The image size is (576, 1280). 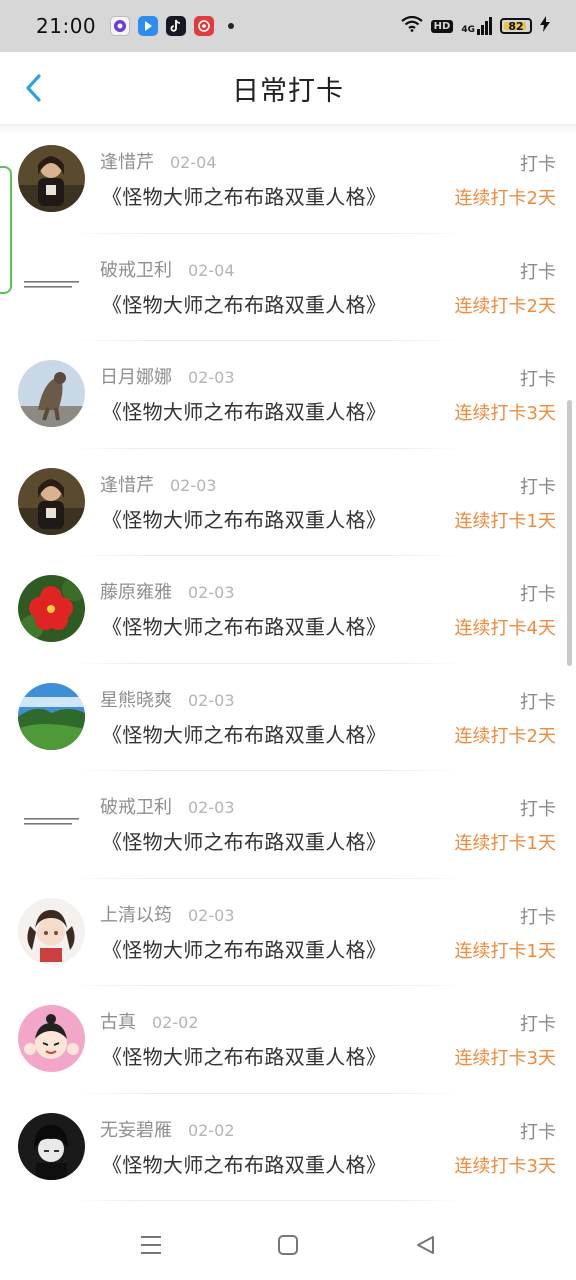 I want to click on checkin-row: 星熊晓爽 02-03 《怪物大师之布布路双重人格》 打卡 连续打卡2天, so click(x=288, y=717).